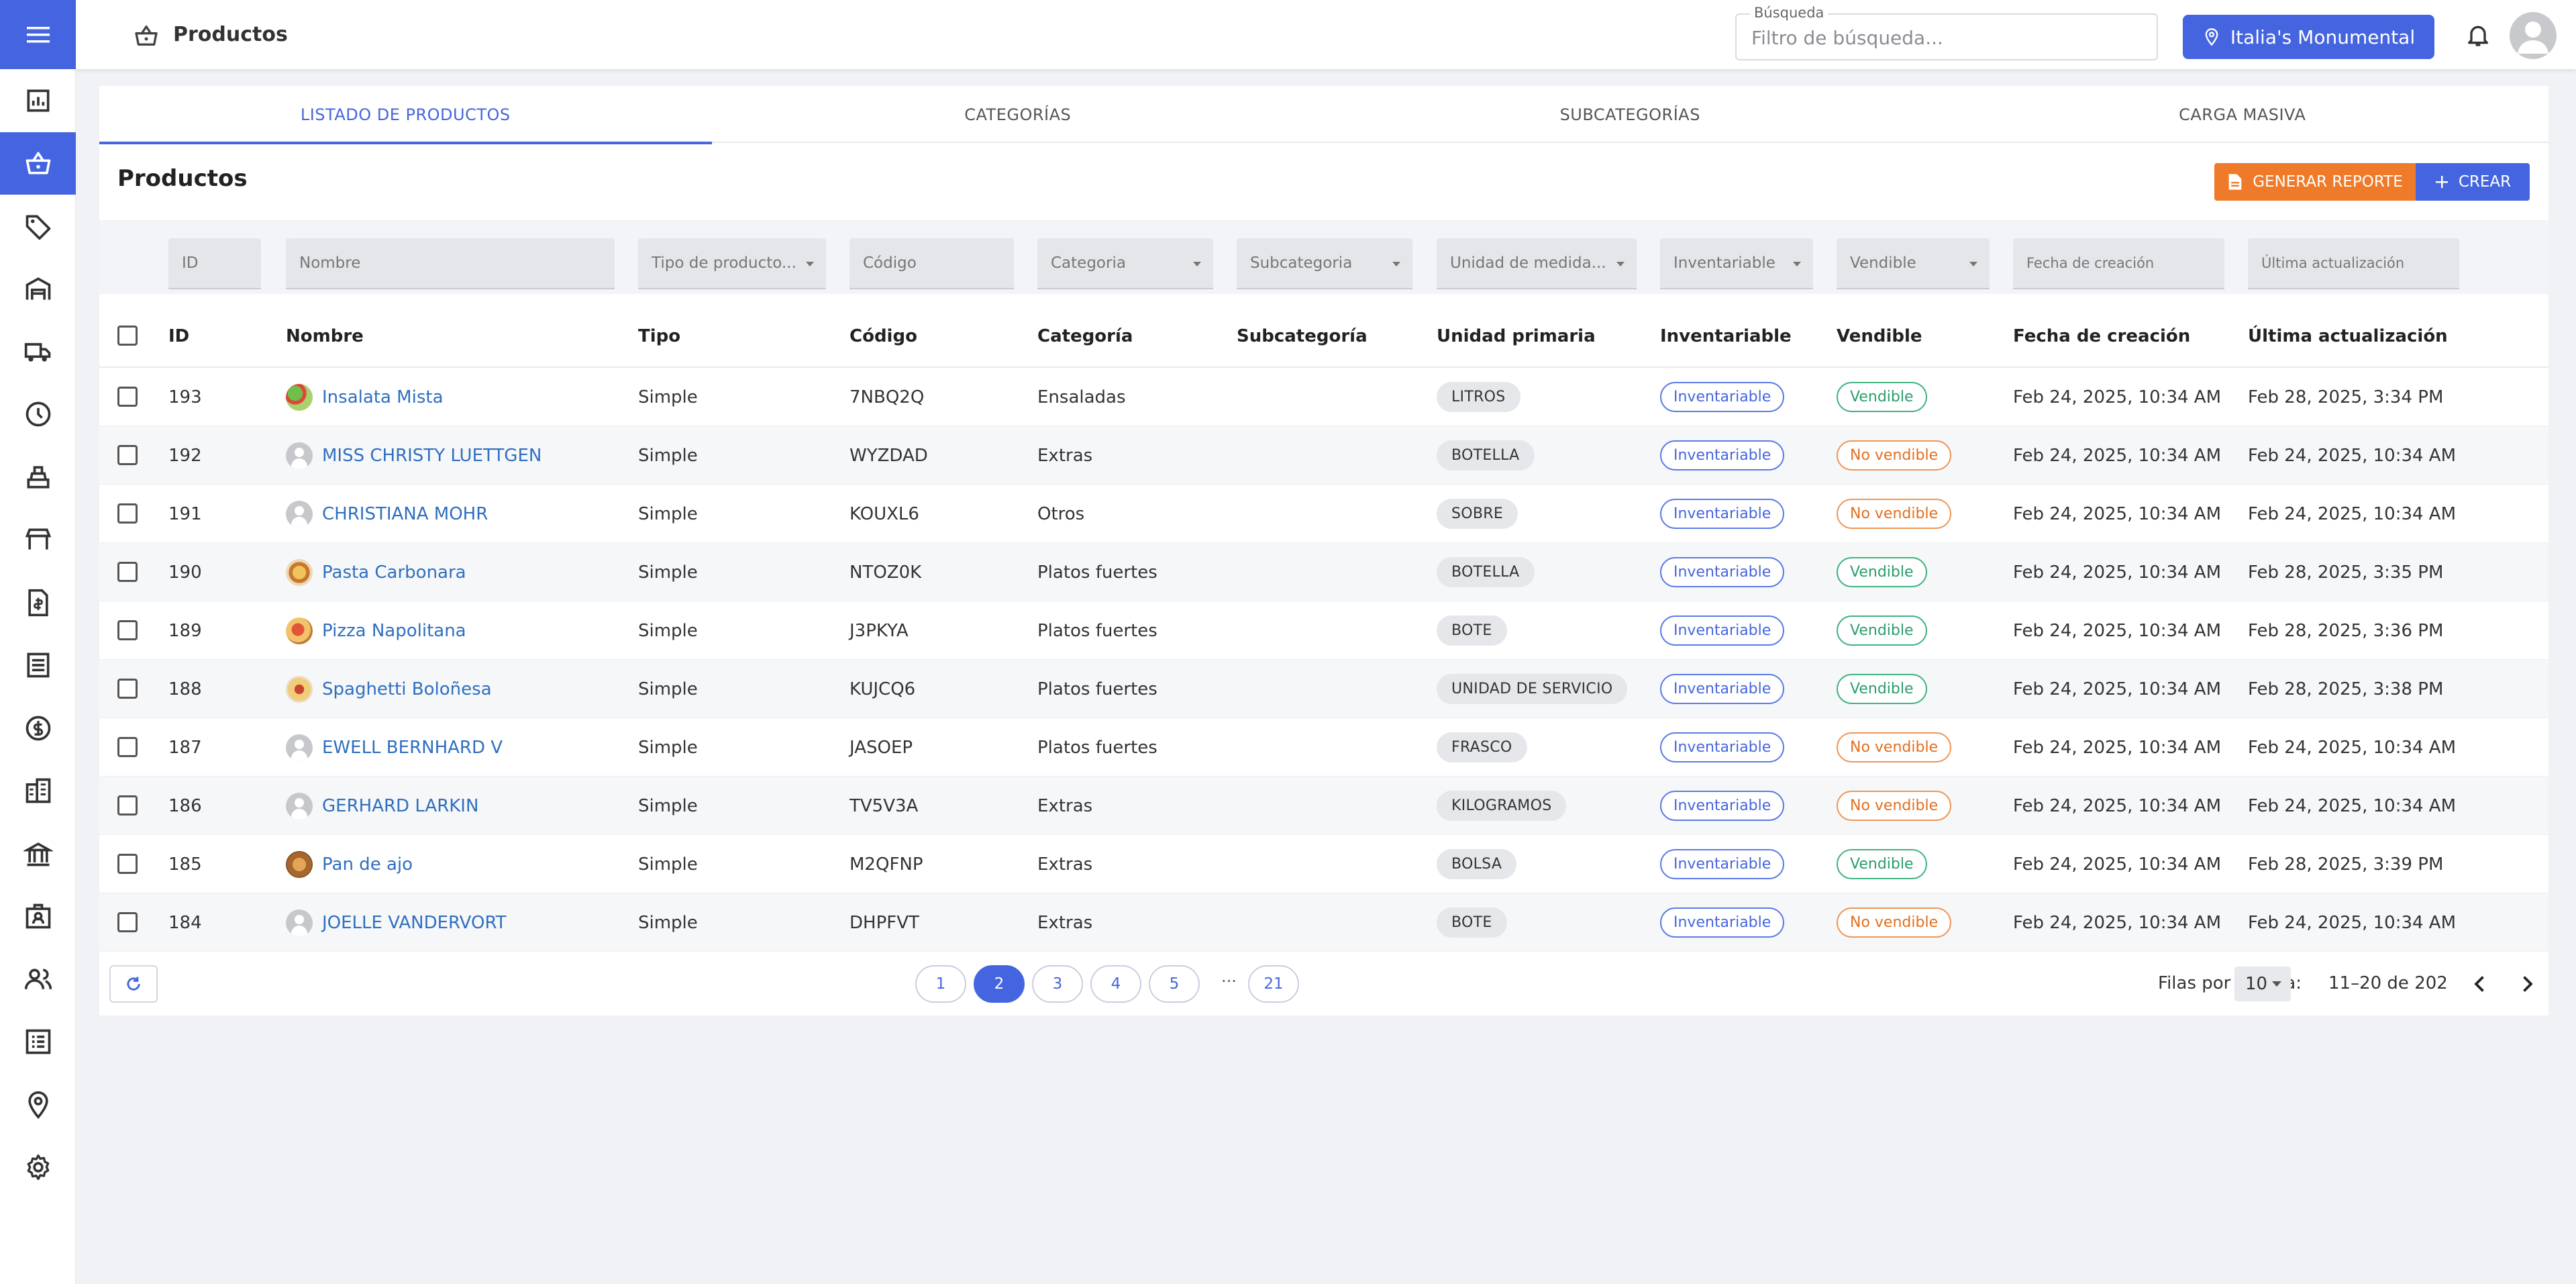  What do you see at coordinates (1057, 984) in the screenshot?
I see `page-button-3: 3` at bounding box center [1057, 984].